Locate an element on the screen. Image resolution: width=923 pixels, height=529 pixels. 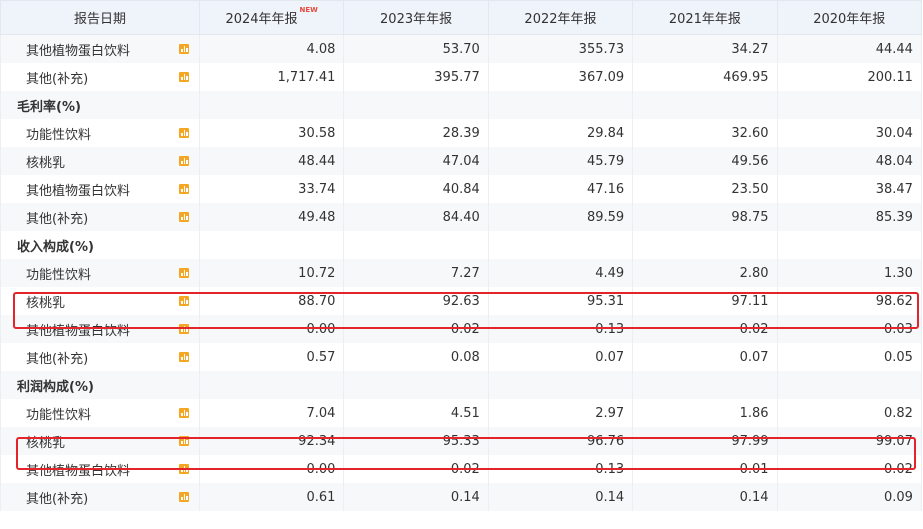
value-cell: 1.86 is located at coordinates (705, 413).